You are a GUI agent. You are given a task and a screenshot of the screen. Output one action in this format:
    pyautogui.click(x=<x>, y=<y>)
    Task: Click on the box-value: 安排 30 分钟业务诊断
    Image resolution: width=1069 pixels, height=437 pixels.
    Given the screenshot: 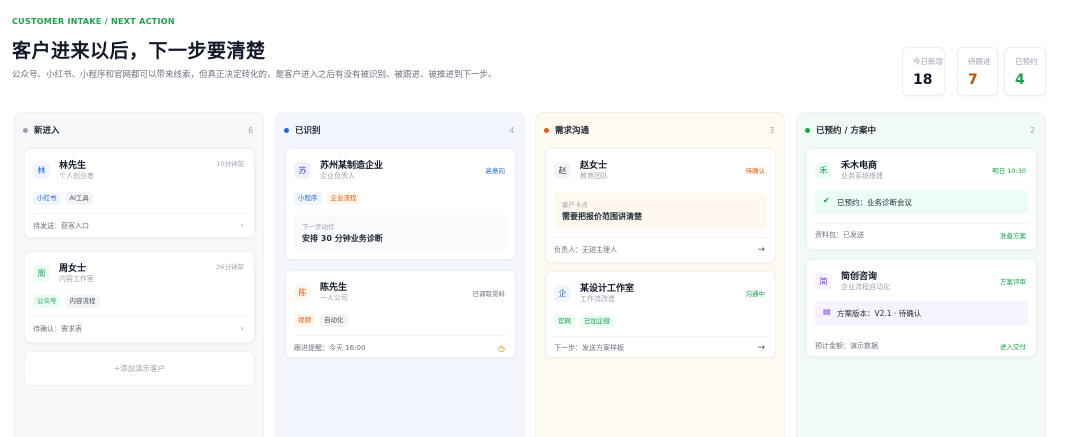 What is the action you would take?
    pyautogui.click(x=342, y=238)
    